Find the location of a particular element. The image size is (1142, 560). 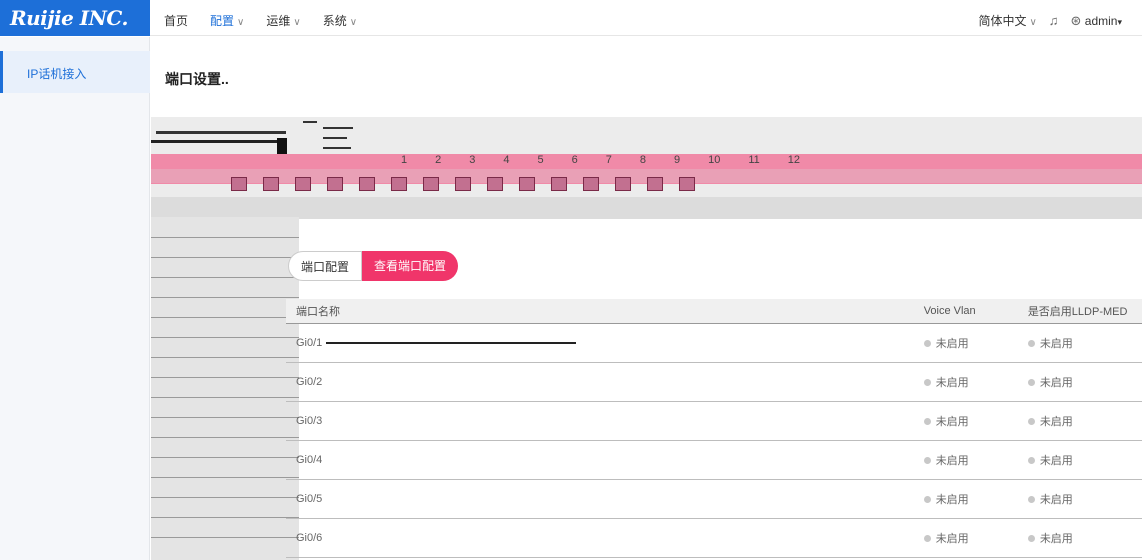

headset-icon: ♫ is located at coordinates (1054, 20).